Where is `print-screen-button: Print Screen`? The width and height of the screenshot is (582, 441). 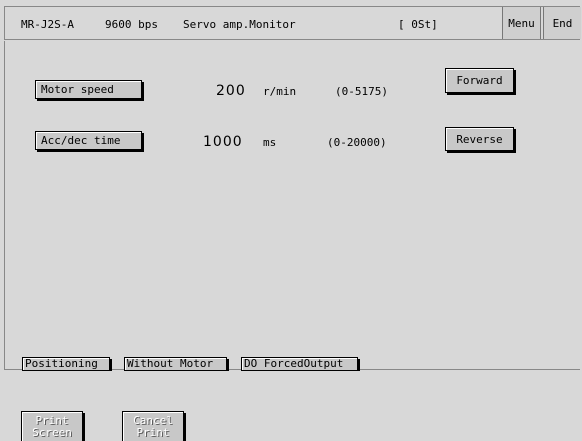 print-screen-button: Print Screen is located at coordinates (52, 426).